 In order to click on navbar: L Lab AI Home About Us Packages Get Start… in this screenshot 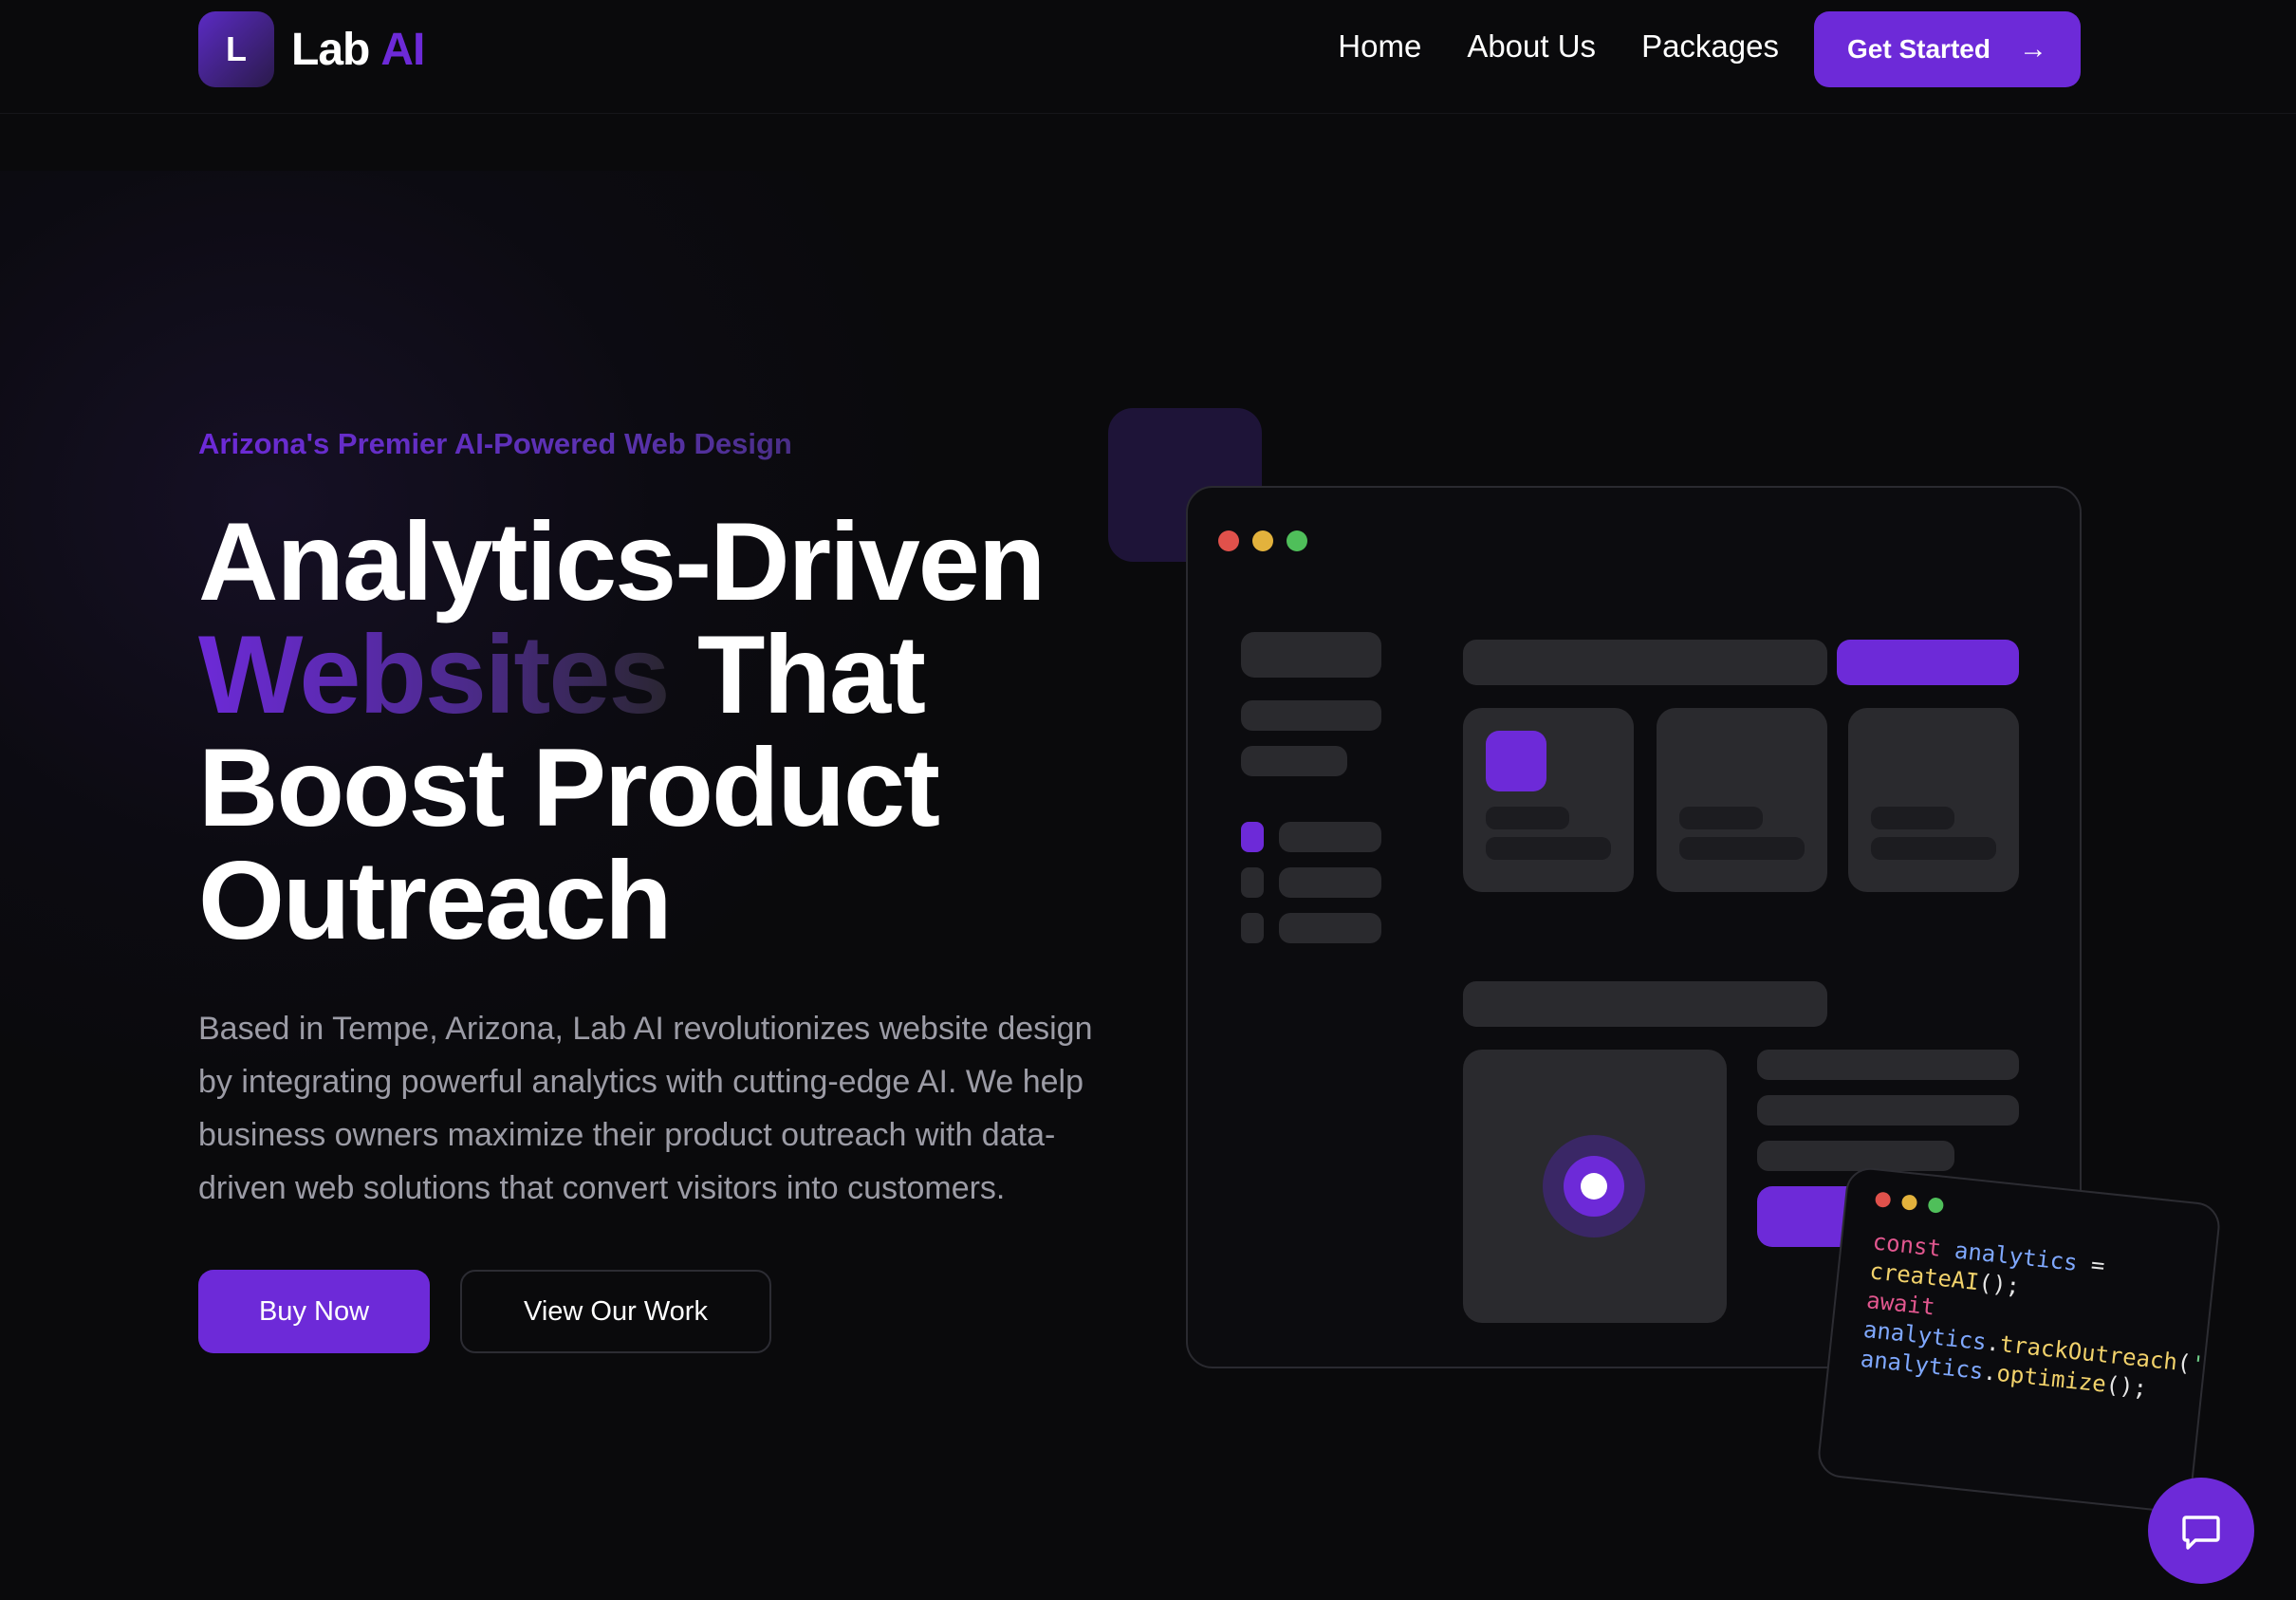, I will do `click(1148, 57)`.